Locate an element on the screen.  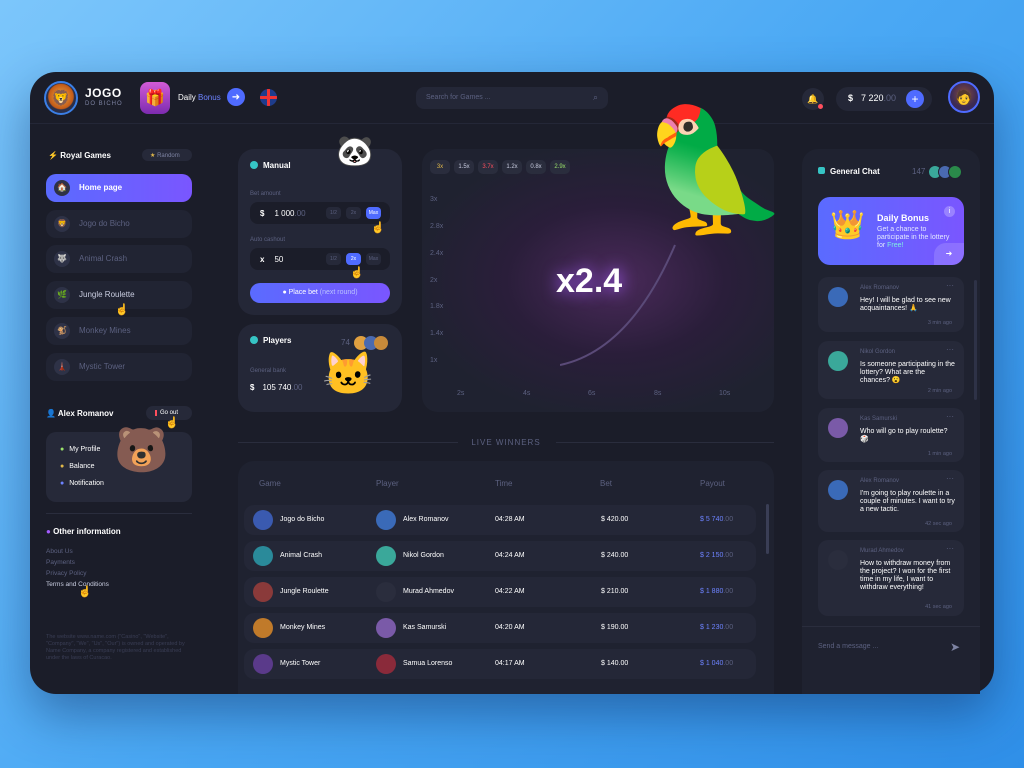
coin-icon: ● is located at coordinates (62, 466).